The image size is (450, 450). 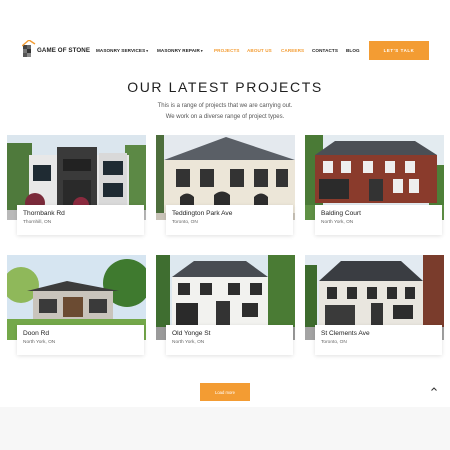 I want to click on project-name: Thornbank Rd, so click(x=83, y=213).